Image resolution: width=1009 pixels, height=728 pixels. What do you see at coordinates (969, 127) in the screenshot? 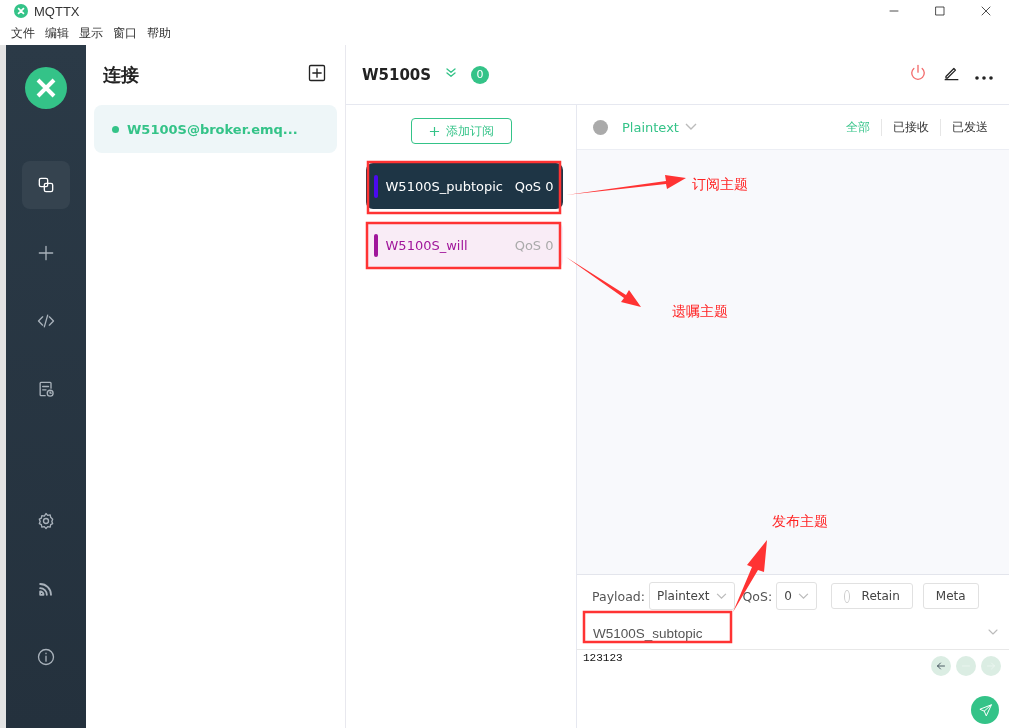
I see `filter-tab: 已发送` at bounding box center [969, 127].